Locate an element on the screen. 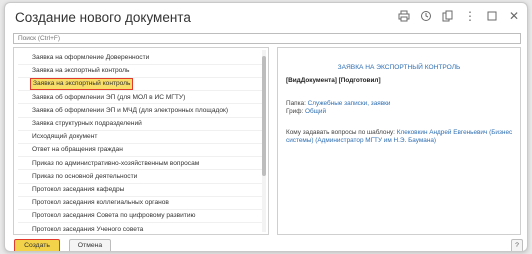 Image resolution: width=532 pixels, height=254 pixels. dialog-title: Создание нового документа is located at coordinates (103, 17).